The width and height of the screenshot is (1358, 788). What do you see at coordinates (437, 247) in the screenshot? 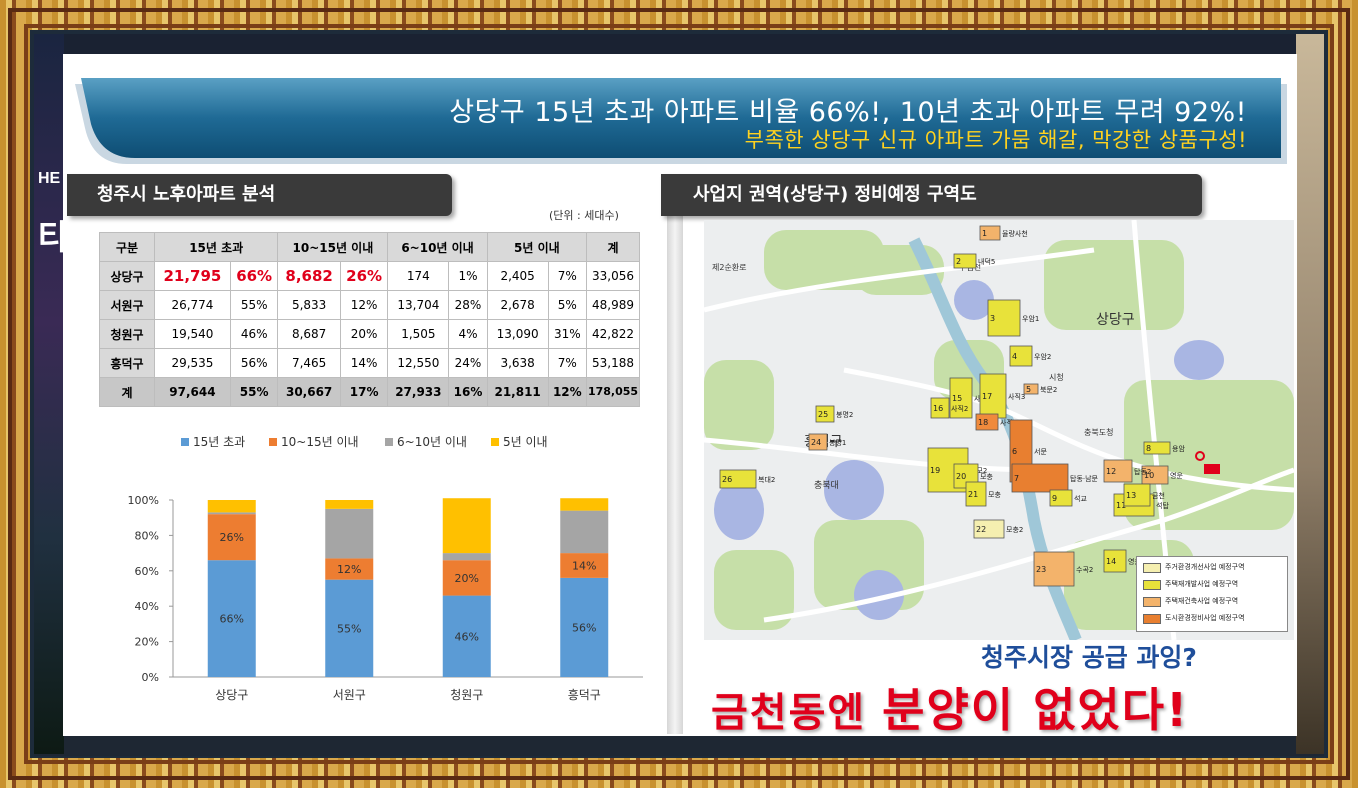
I see `table-header: 6~10년 이내` at bounding box center [437, 247].